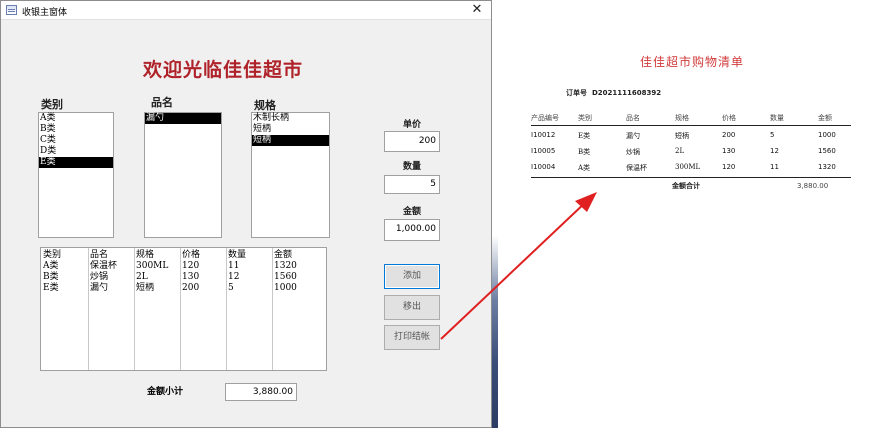  What do you see at coordinates (104, 266) in the screenshot?
I see `cart-cell: 保温杯` at bounding box center [104, 266].